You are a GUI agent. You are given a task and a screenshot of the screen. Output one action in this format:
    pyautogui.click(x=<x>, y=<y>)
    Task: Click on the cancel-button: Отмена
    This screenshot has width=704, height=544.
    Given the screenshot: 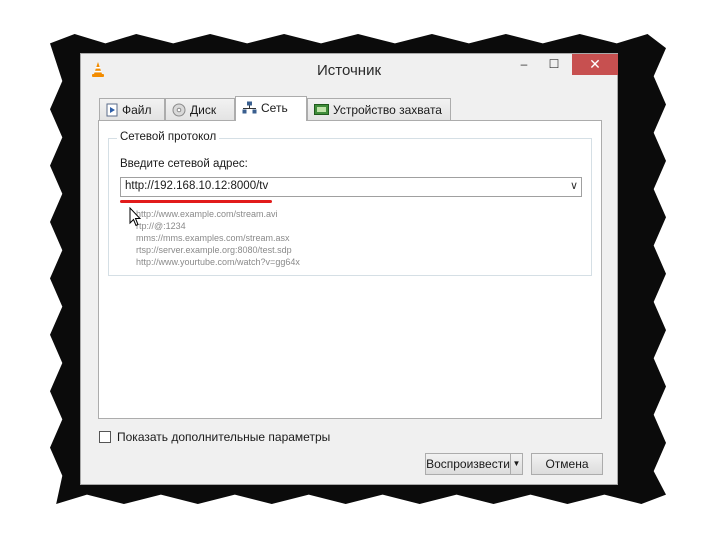 What is the action you would take?
    pyautogui.click(x=567, y=464)
    